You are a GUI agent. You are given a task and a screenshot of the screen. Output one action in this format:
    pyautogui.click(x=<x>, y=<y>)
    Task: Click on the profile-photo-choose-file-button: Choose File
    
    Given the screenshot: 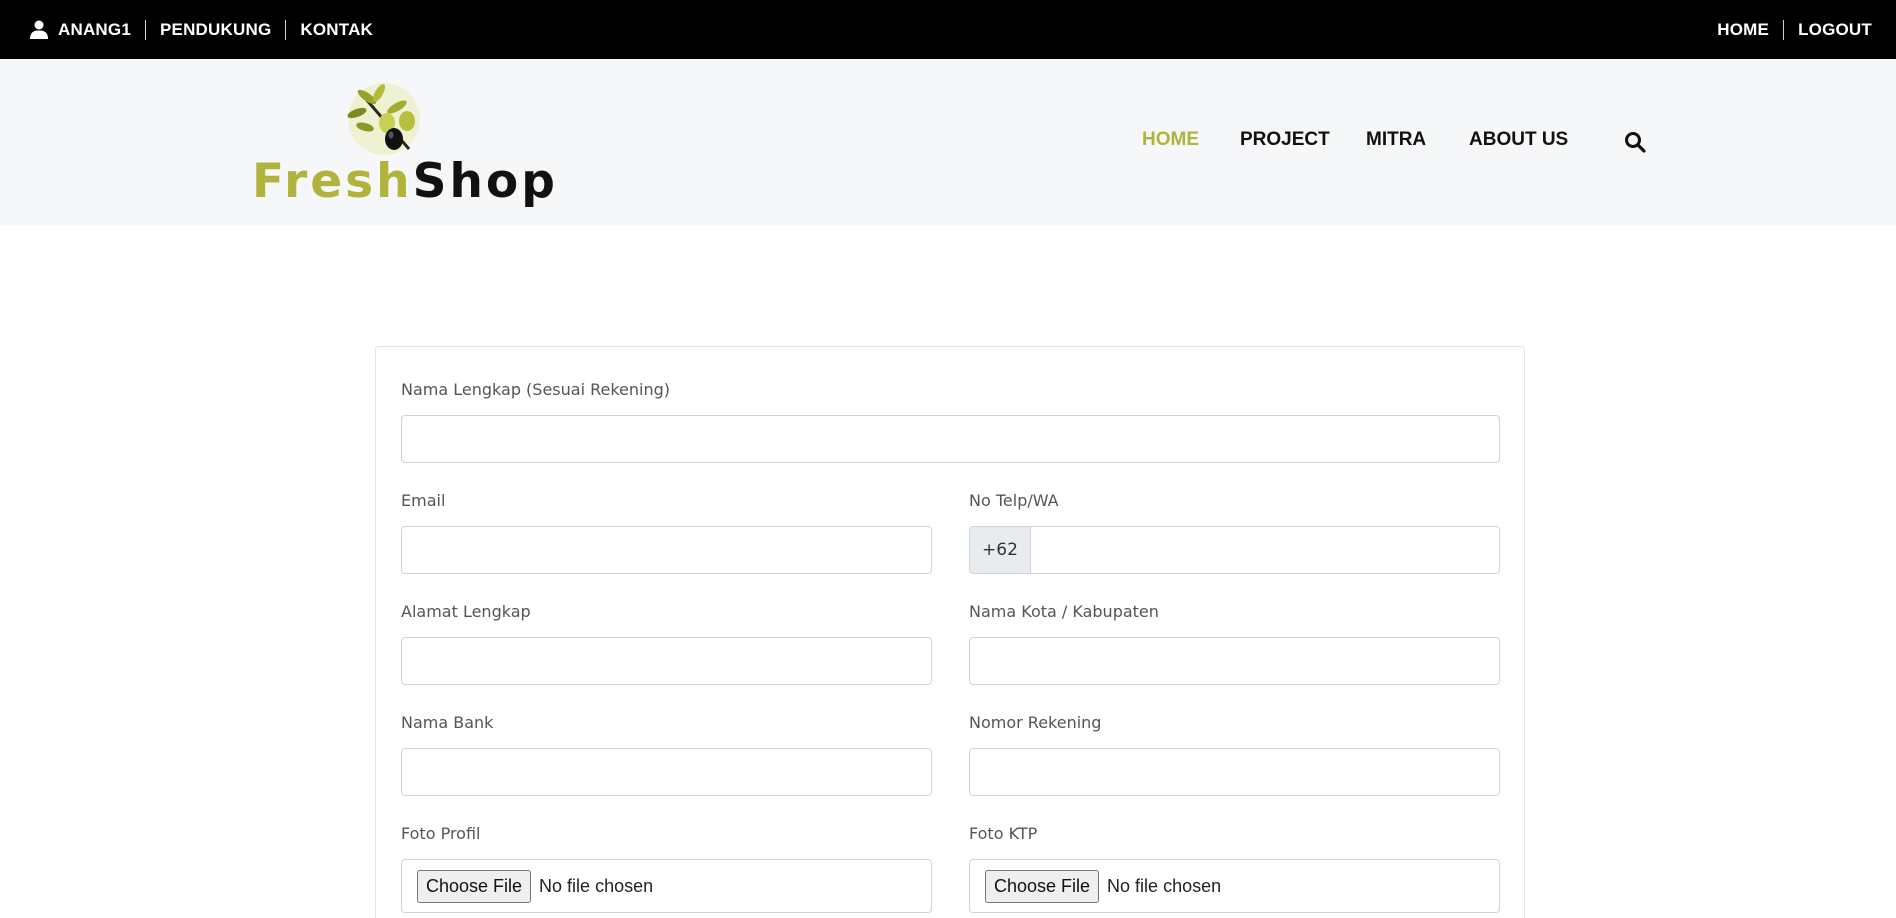 What is the action you would take?
    pyautogui.click(x=474, y=886)
    